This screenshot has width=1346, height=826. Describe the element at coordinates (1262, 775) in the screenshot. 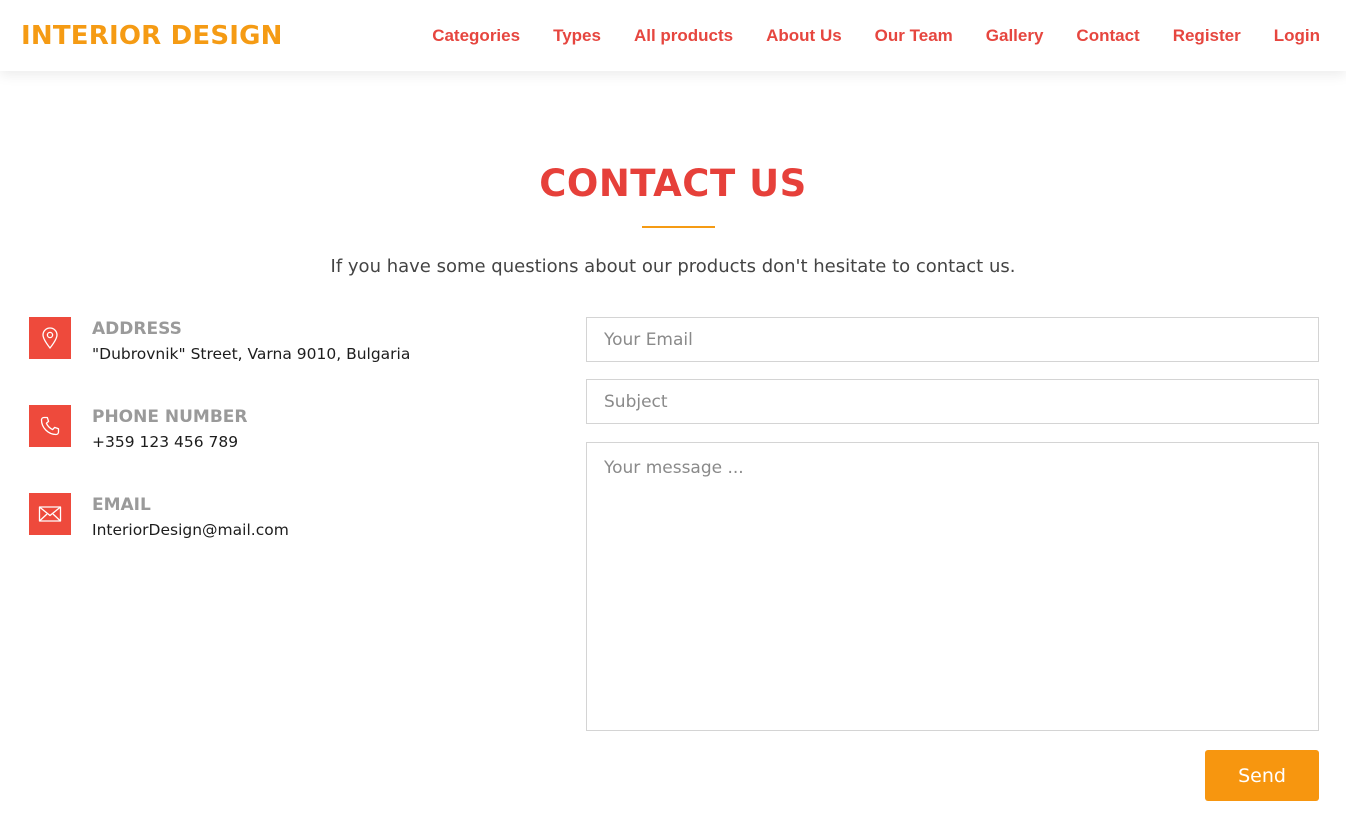

I see `send-button: Send` at that location.